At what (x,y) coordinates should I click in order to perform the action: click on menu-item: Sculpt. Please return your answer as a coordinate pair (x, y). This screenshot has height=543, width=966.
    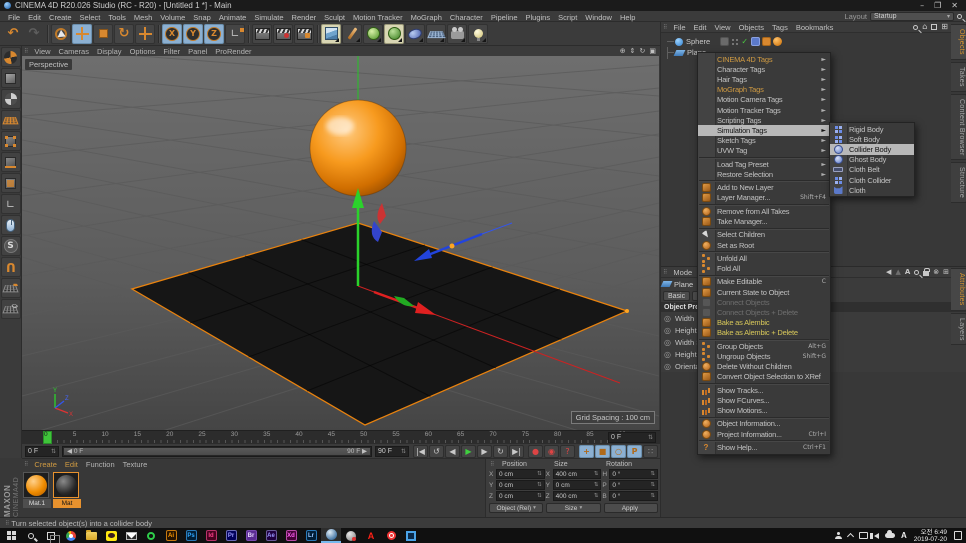
    Looking at the image, I should click on (334, 17).